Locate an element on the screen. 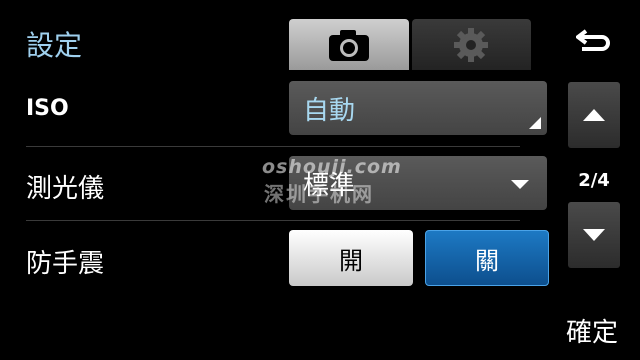  stabilizer-off-button: 關 is located at coordinates (487, 258).